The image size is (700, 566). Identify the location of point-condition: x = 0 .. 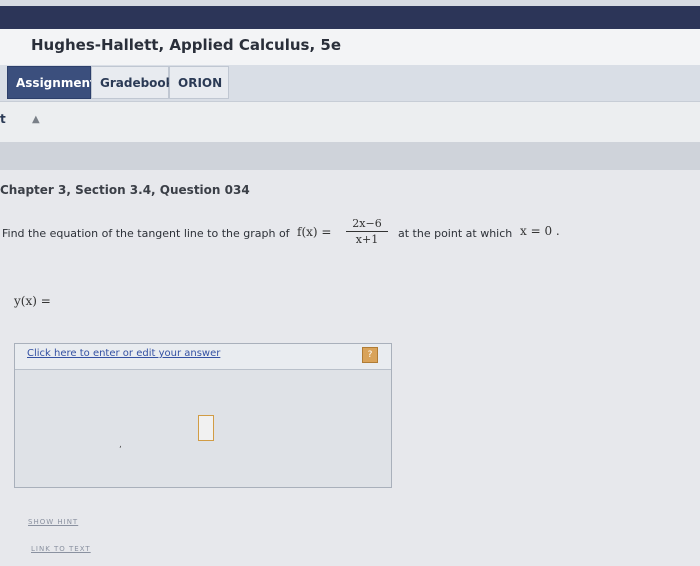
(540, 231).